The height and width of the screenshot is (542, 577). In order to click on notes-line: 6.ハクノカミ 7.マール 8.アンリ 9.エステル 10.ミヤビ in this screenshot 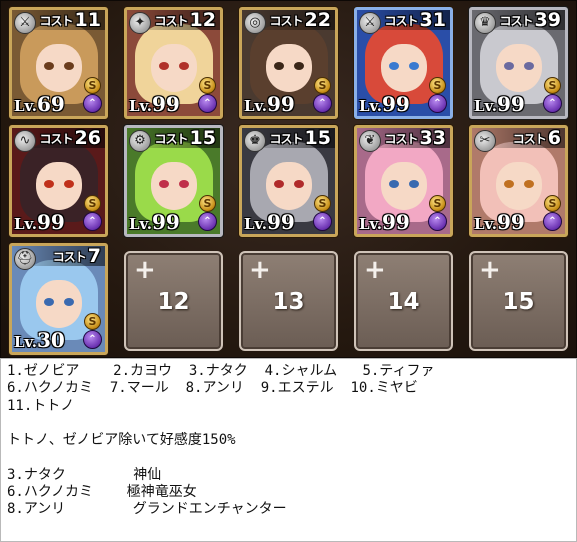, I will do `click(212, 388)`.